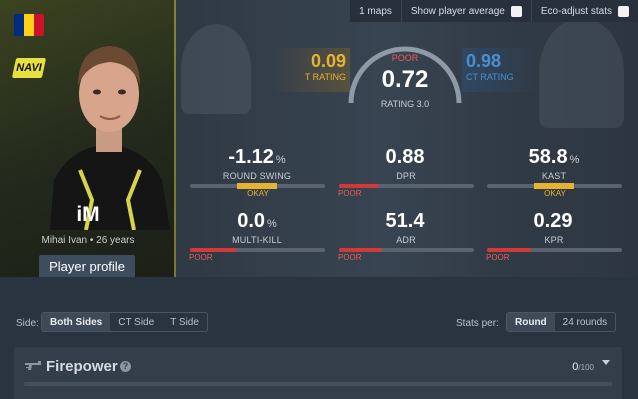 The image size is (638, 399). Describe the element at coordinates (318, 384) in the screenshot. I see `firepower-bar` at that location.